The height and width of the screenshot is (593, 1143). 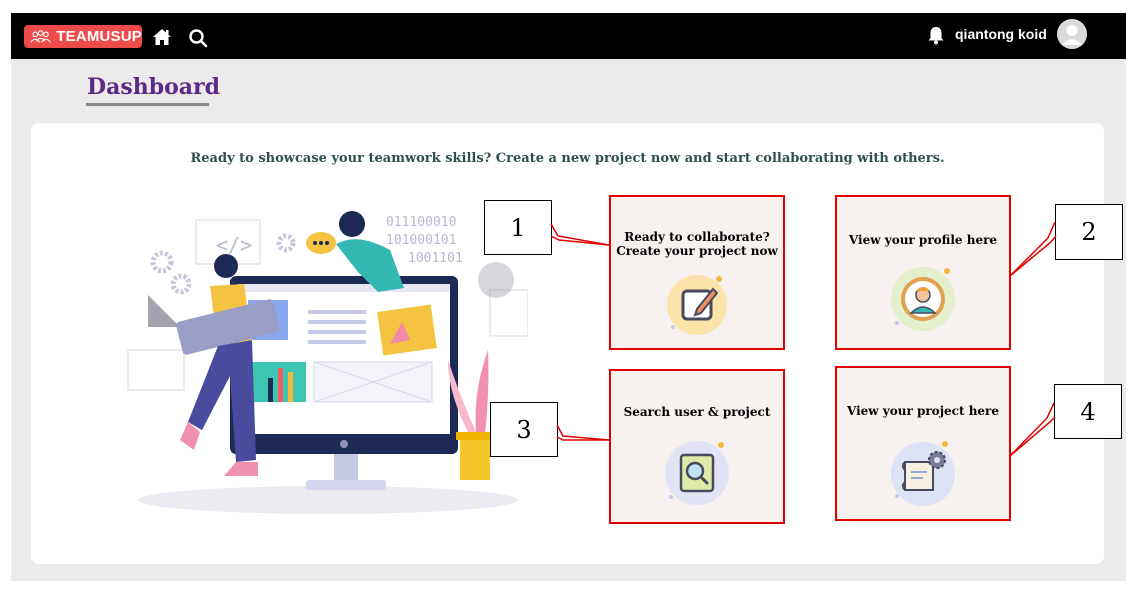 What do you see at coordinates (923, 473) in the screenshot?
I see `blueprint-gear-icon` at bounding box center [923, 473].